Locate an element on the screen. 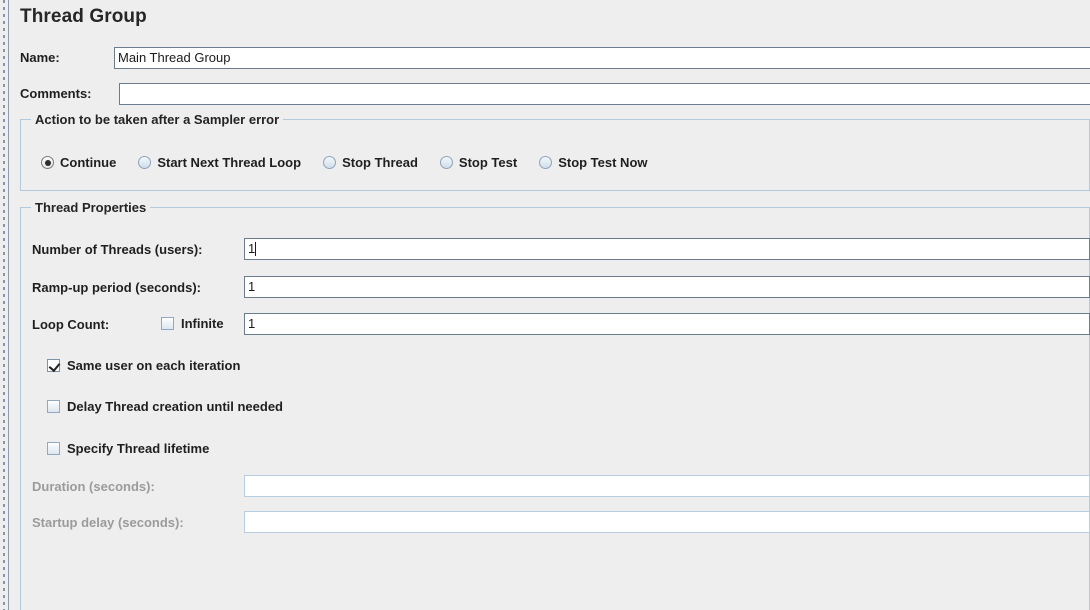  radio-stop-thread-label: Stop Thread is located at coordinates (380, 162).